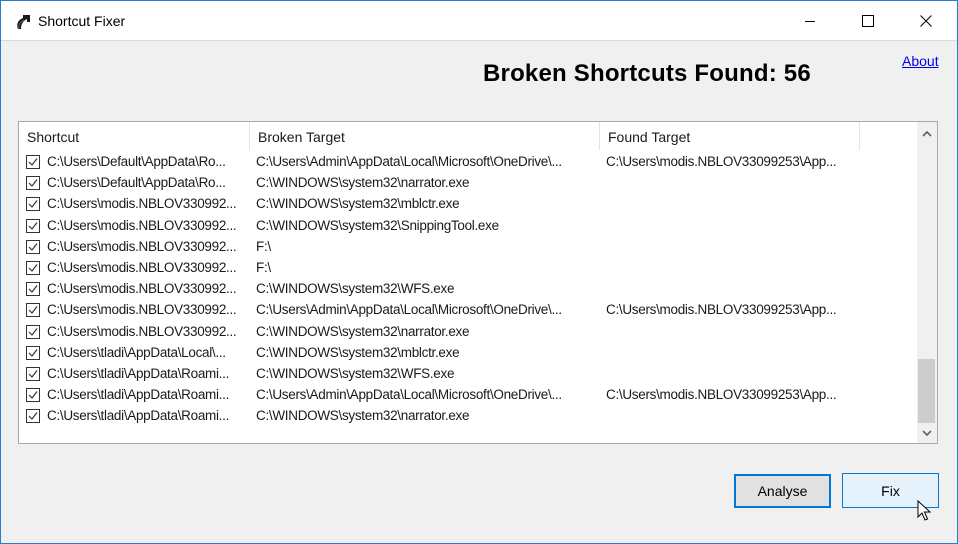 The image size is (958, 544). What do you see at coordinates (377, 225) in the screenshot?
I see `broken-target-cell: C:\WINDOWS\system32\SnippingTool.exe` at bounding box center [377, 225].